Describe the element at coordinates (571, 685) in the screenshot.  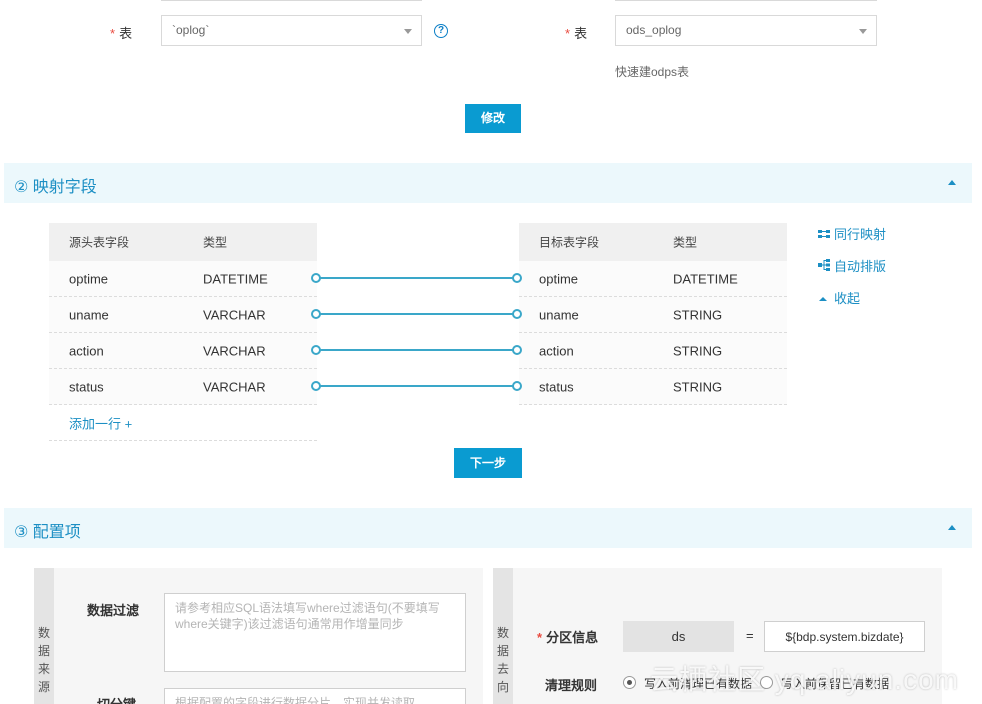
I see `clean-rule-label: 清理规则` at that location.